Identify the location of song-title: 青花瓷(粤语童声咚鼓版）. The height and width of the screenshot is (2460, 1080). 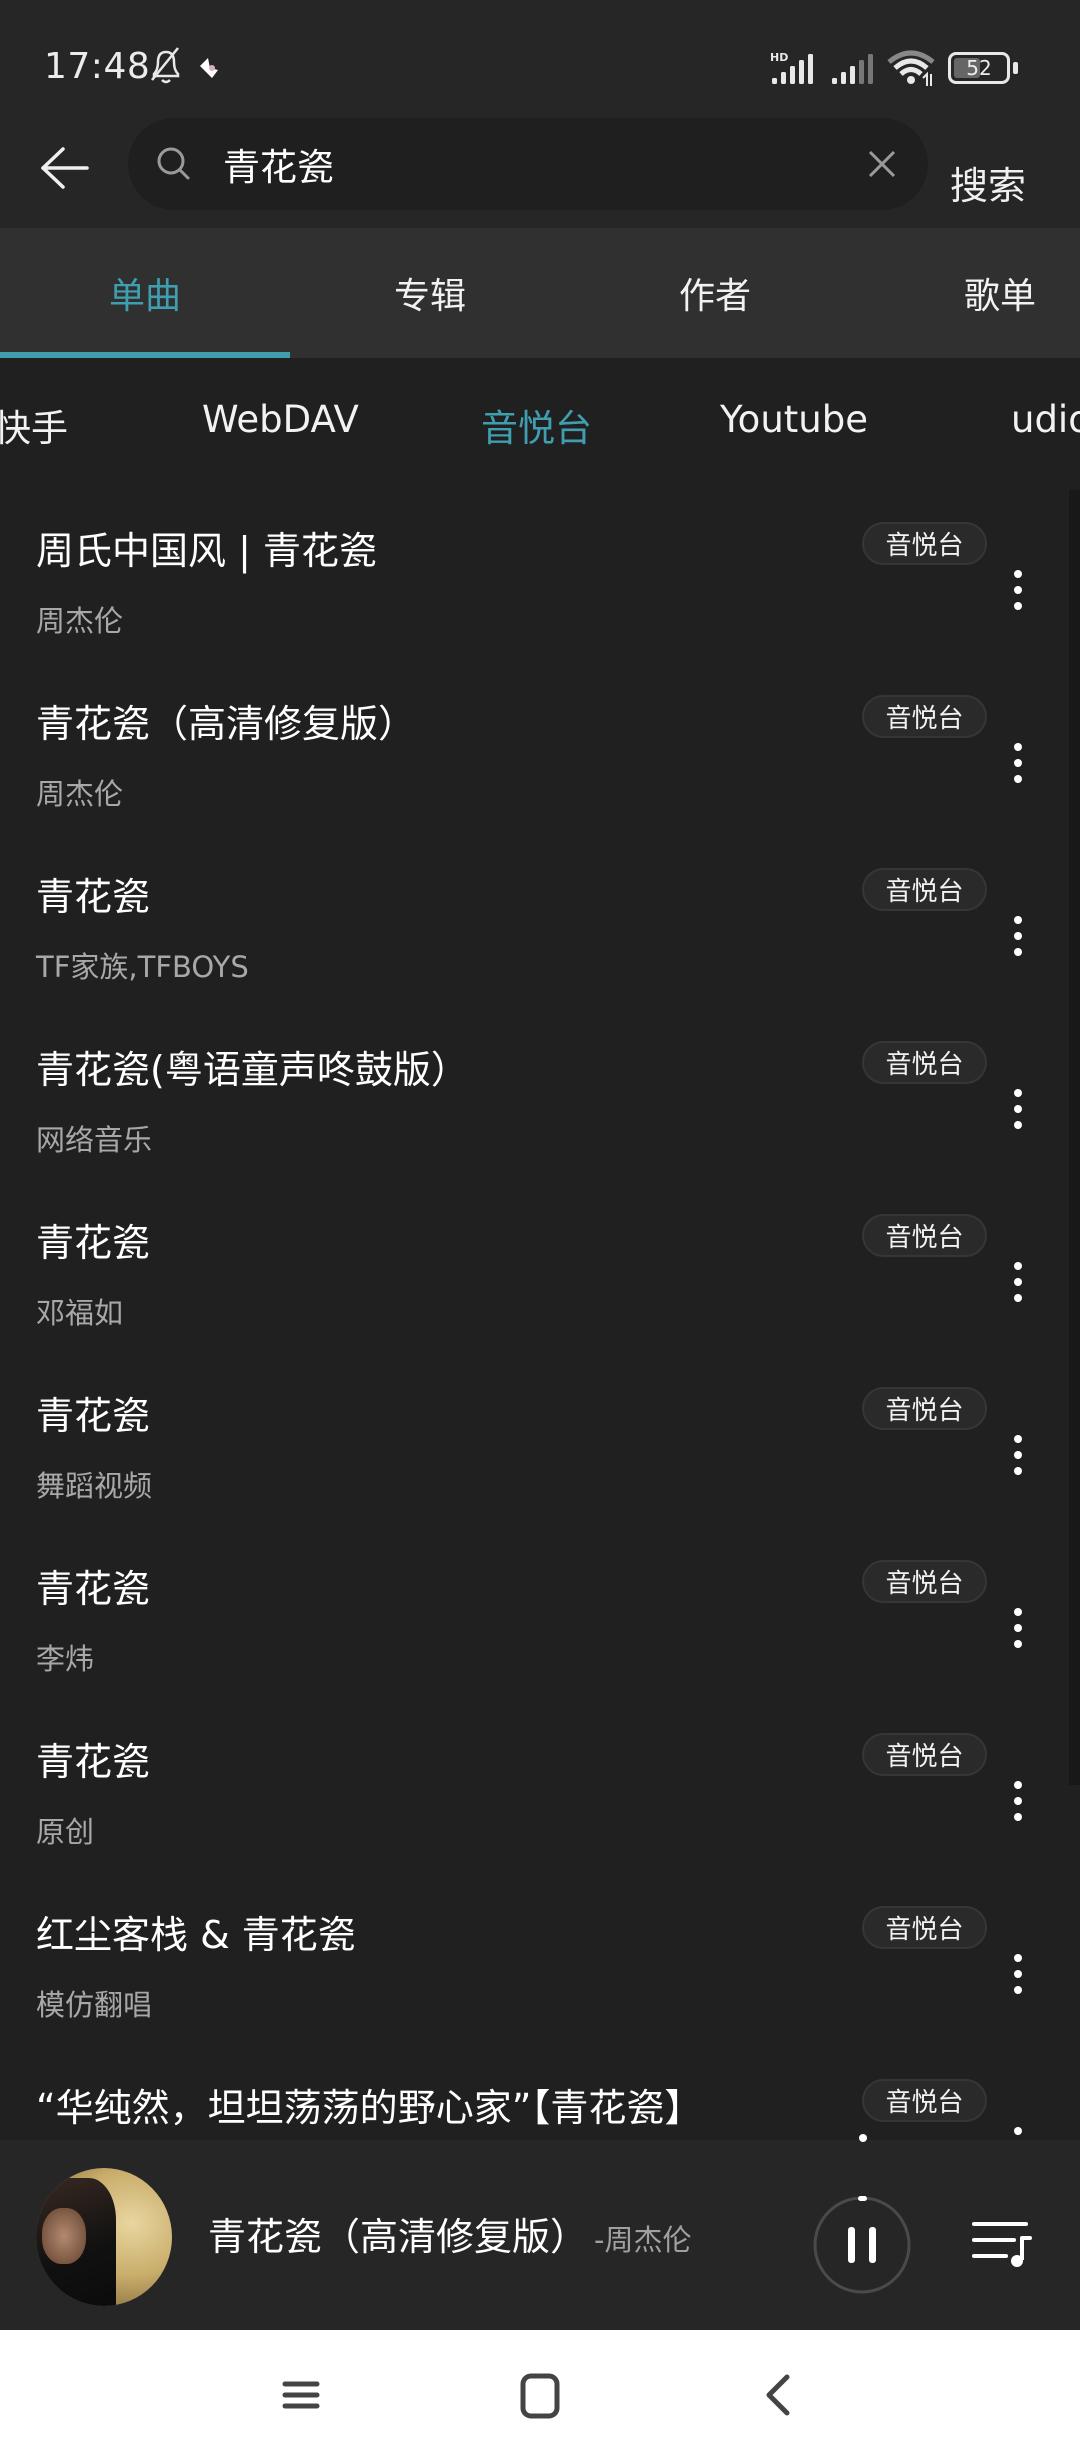
(252, 1070).